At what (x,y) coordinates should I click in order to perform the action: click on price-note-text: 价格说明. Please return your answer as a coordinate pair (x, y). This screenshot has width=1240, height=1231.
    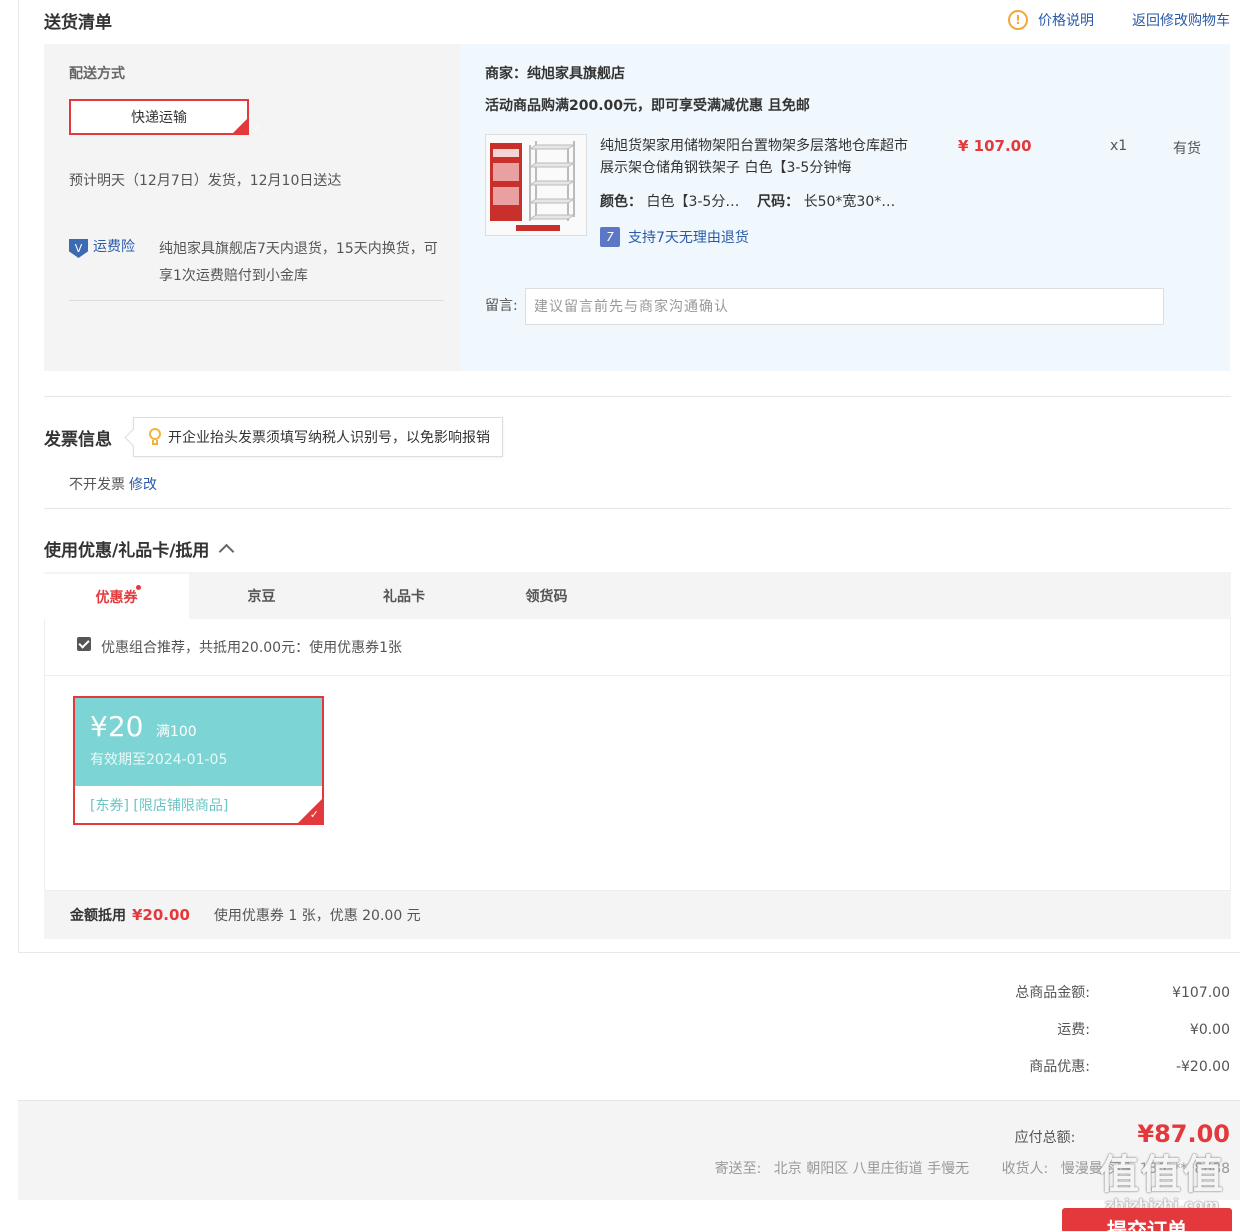
    Looking at the image, I should click on (1066, 20).